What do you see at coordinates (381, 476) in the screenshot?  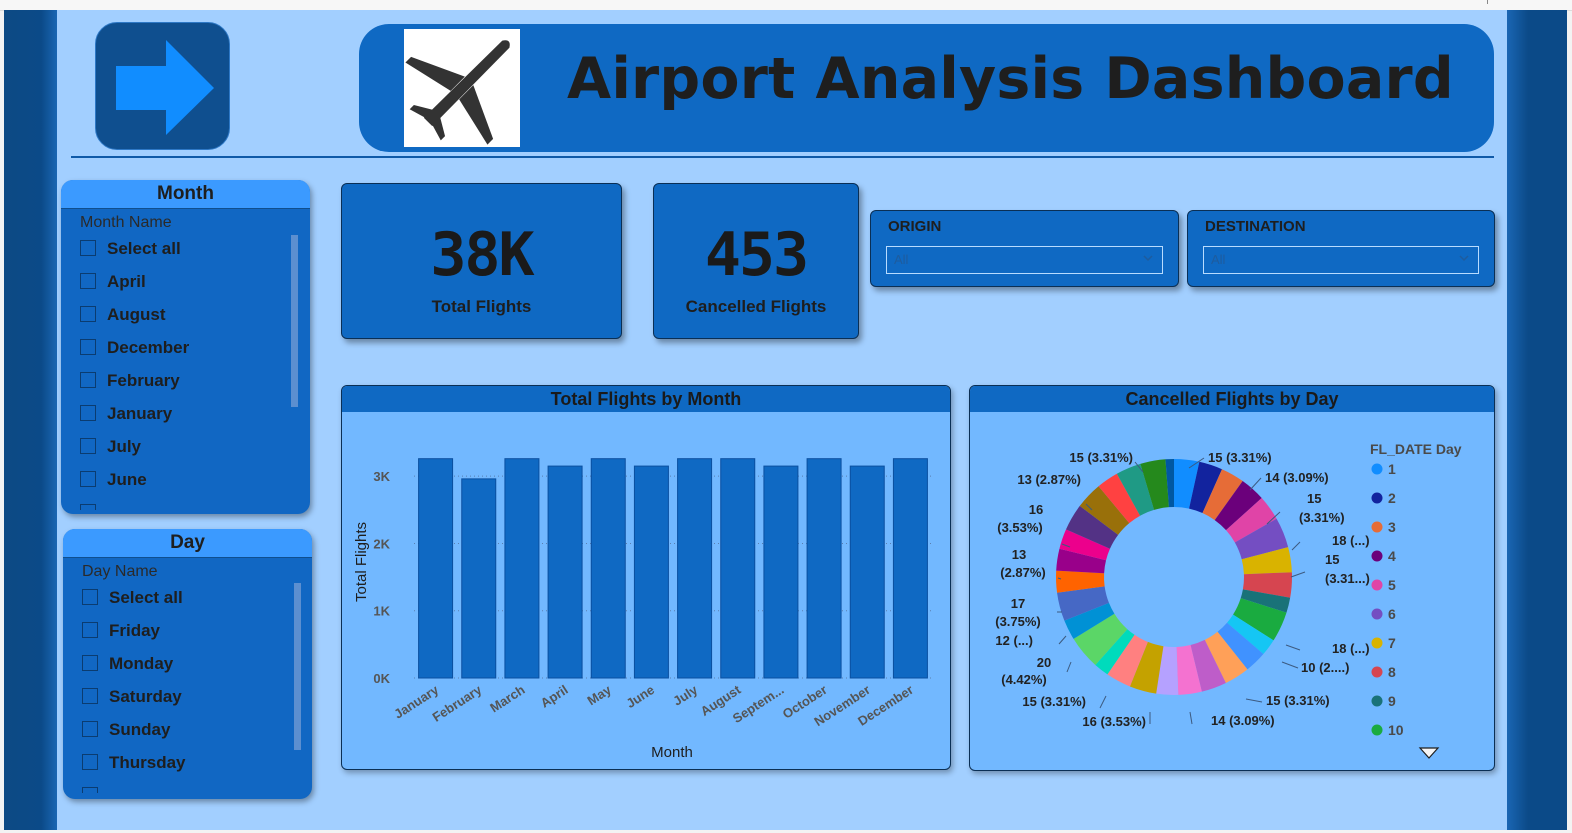 I see `y-tick-label: 3K` at bounding box center [381, 476].